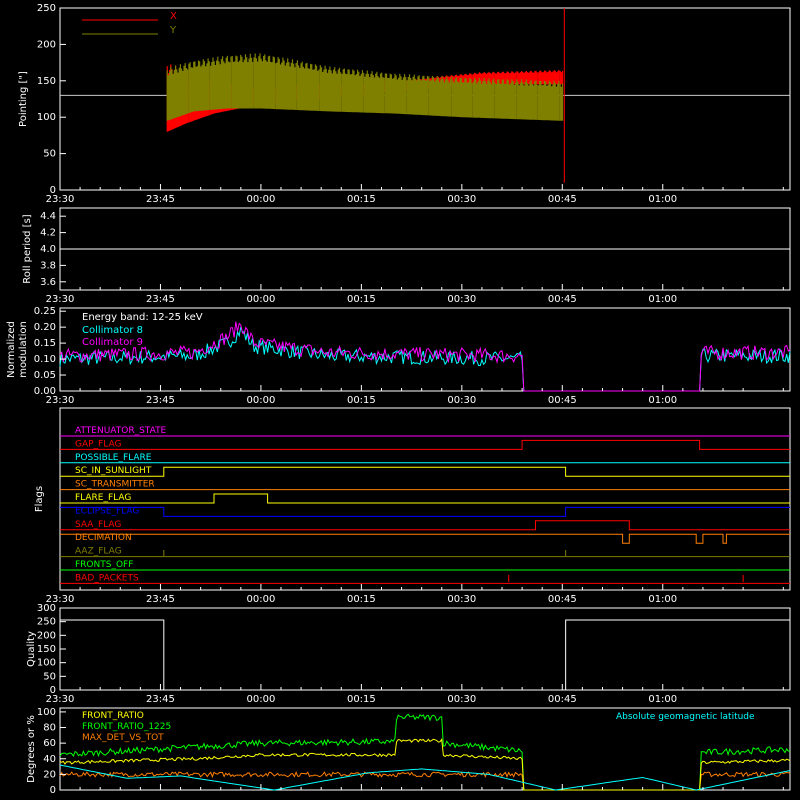 This screenshot has width=800, height=800. I want to click on legend-label-collimator-9: Collimator 9, so click(112, 342).